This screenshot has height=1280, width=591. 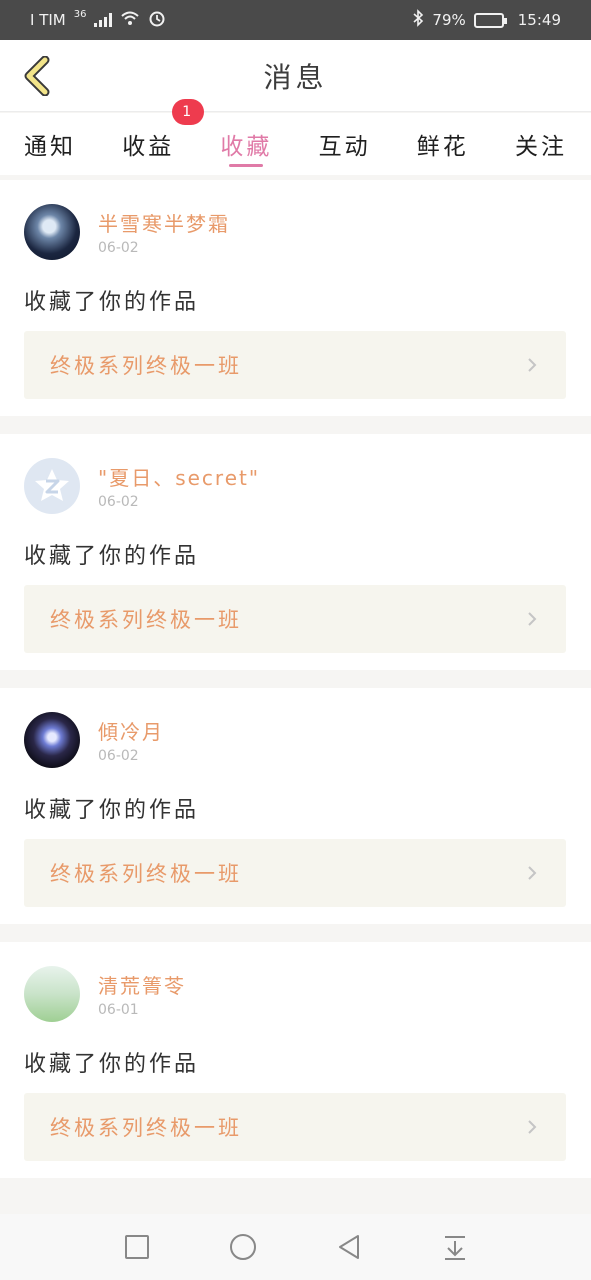 I want to click on battery-icon, so click(x=490, y=20).